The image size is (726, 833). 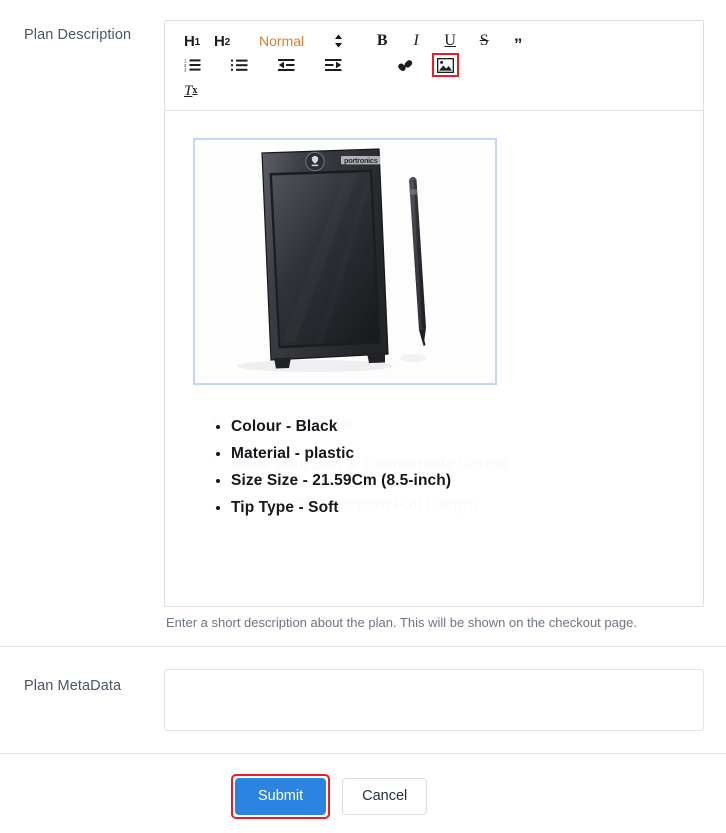 What do you see at coordinates (286, 65) in the screenshot?
I see `outdent-icon` at bounding box center [286, 65].